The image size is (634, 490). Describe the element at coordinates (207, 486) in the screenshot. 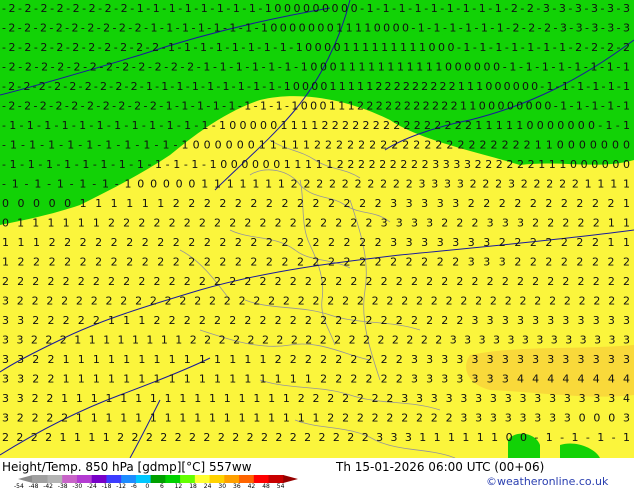

I see `scale-label: 24` at that location.